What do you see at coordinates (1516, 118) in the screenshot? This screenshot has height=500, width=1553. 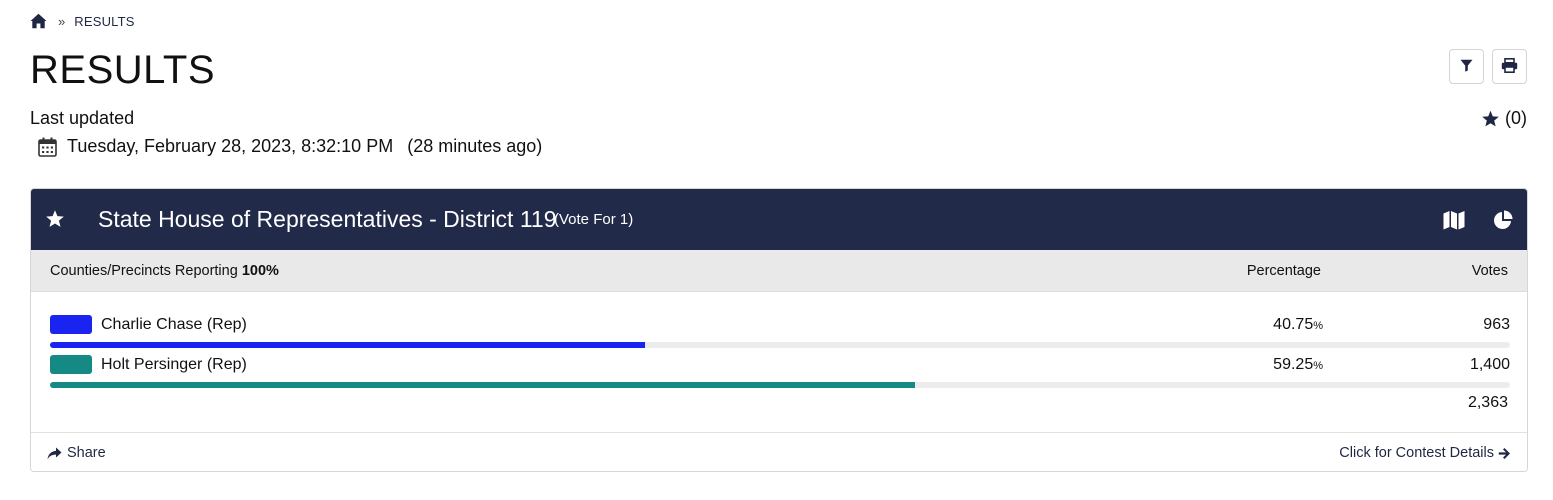 I see `favorites-count: (0)` at bounding box center [1516, 118].